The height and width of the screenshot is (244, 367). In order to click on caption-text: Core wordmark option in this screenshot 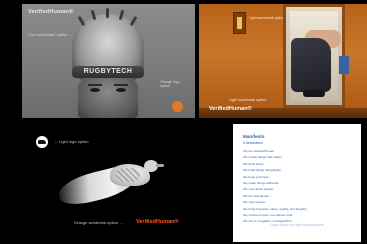, I will do `click(48, 34)`.